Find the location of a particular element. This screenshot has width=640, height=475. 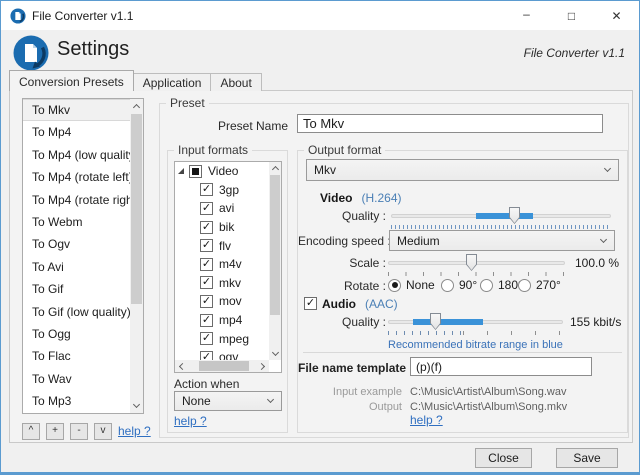

tree-root-label: Video is located at coordinates (223, 171).